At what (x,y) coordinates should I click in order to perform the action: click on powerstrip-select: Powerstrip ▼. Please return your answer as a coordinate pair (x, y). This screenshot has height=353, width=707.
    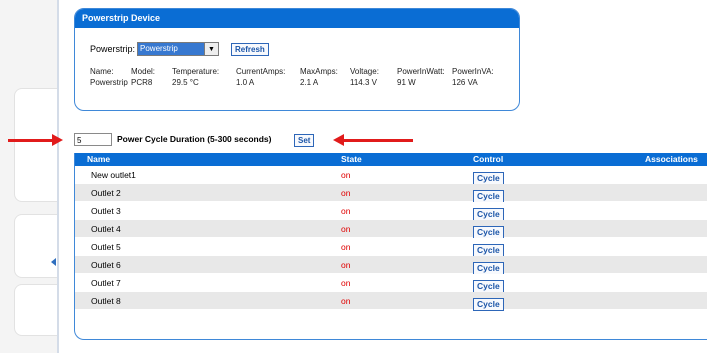
    Looking at the image, I should click on (178, 49).